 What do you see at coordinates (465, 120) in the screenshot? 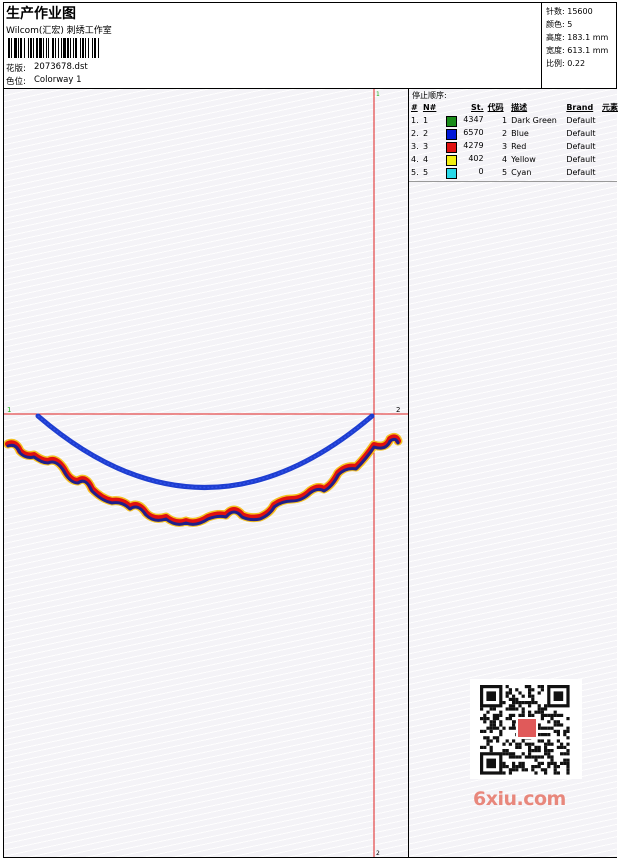
I see `stop-stitches-cell: 4347` at bounding box center [465, 120].